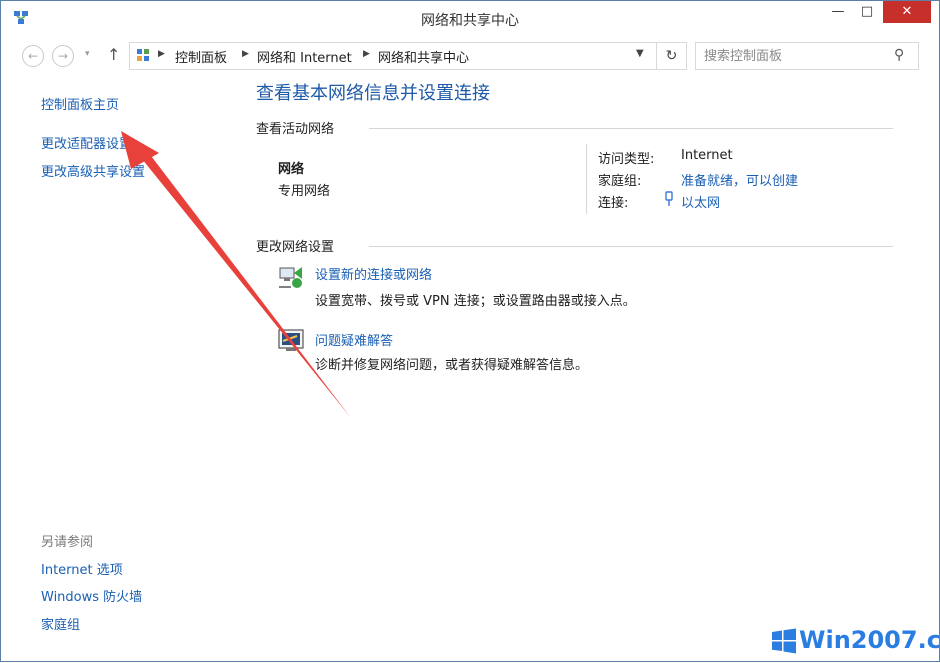  Describe the element at coordinates (143, 55) in the screenshot. I see `control-panel-icon` at that location.